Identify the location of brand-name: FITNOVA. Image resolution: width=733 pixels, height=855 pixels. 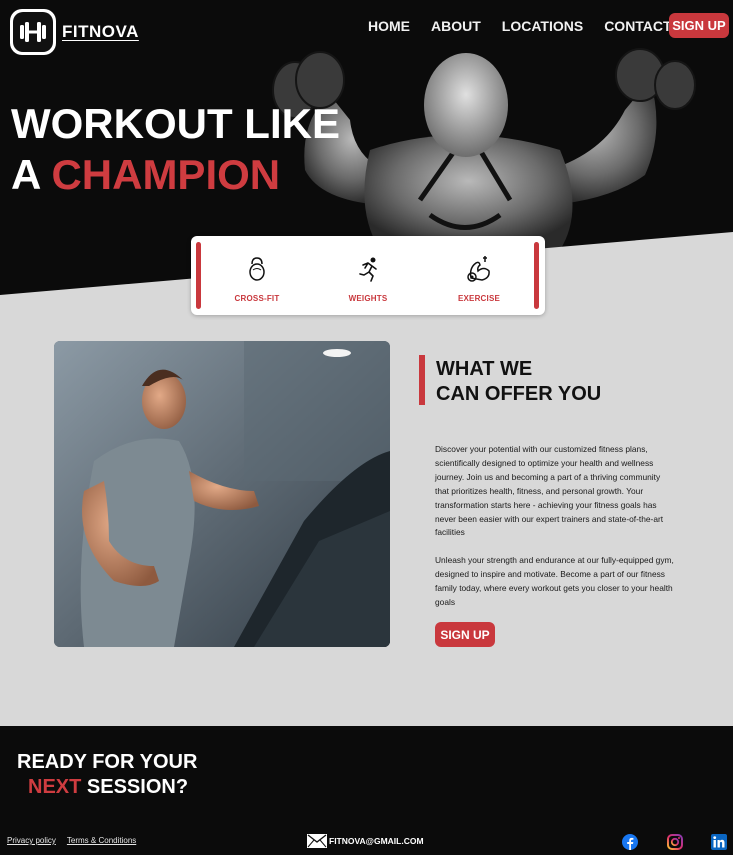
(100, 31).